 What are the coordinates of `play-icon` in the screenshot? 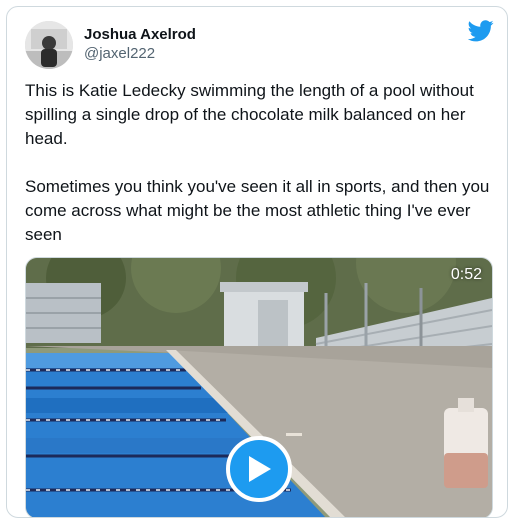 It's located at (260, 469).